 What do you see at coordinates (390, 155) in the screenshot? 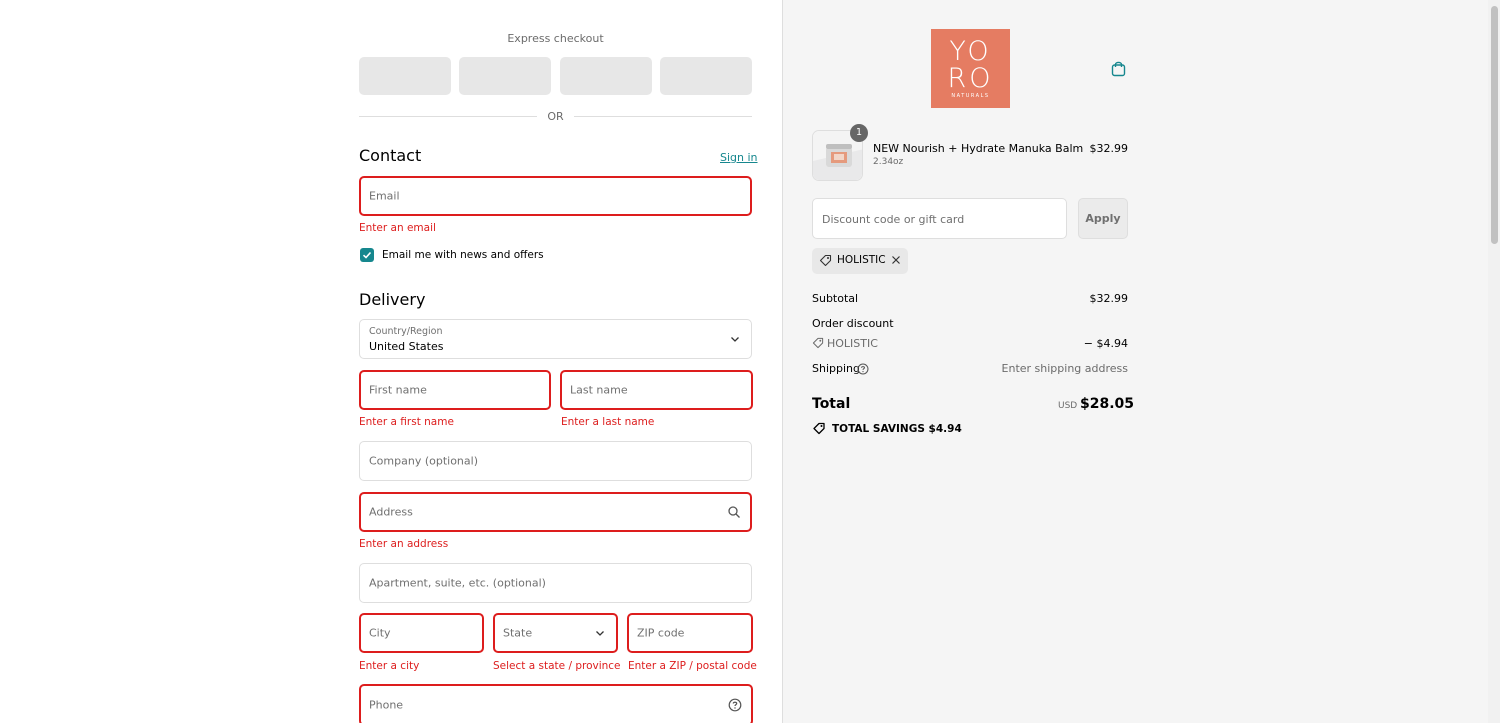
I see `contact-heading: Contact` at bounding box center [390, 155].